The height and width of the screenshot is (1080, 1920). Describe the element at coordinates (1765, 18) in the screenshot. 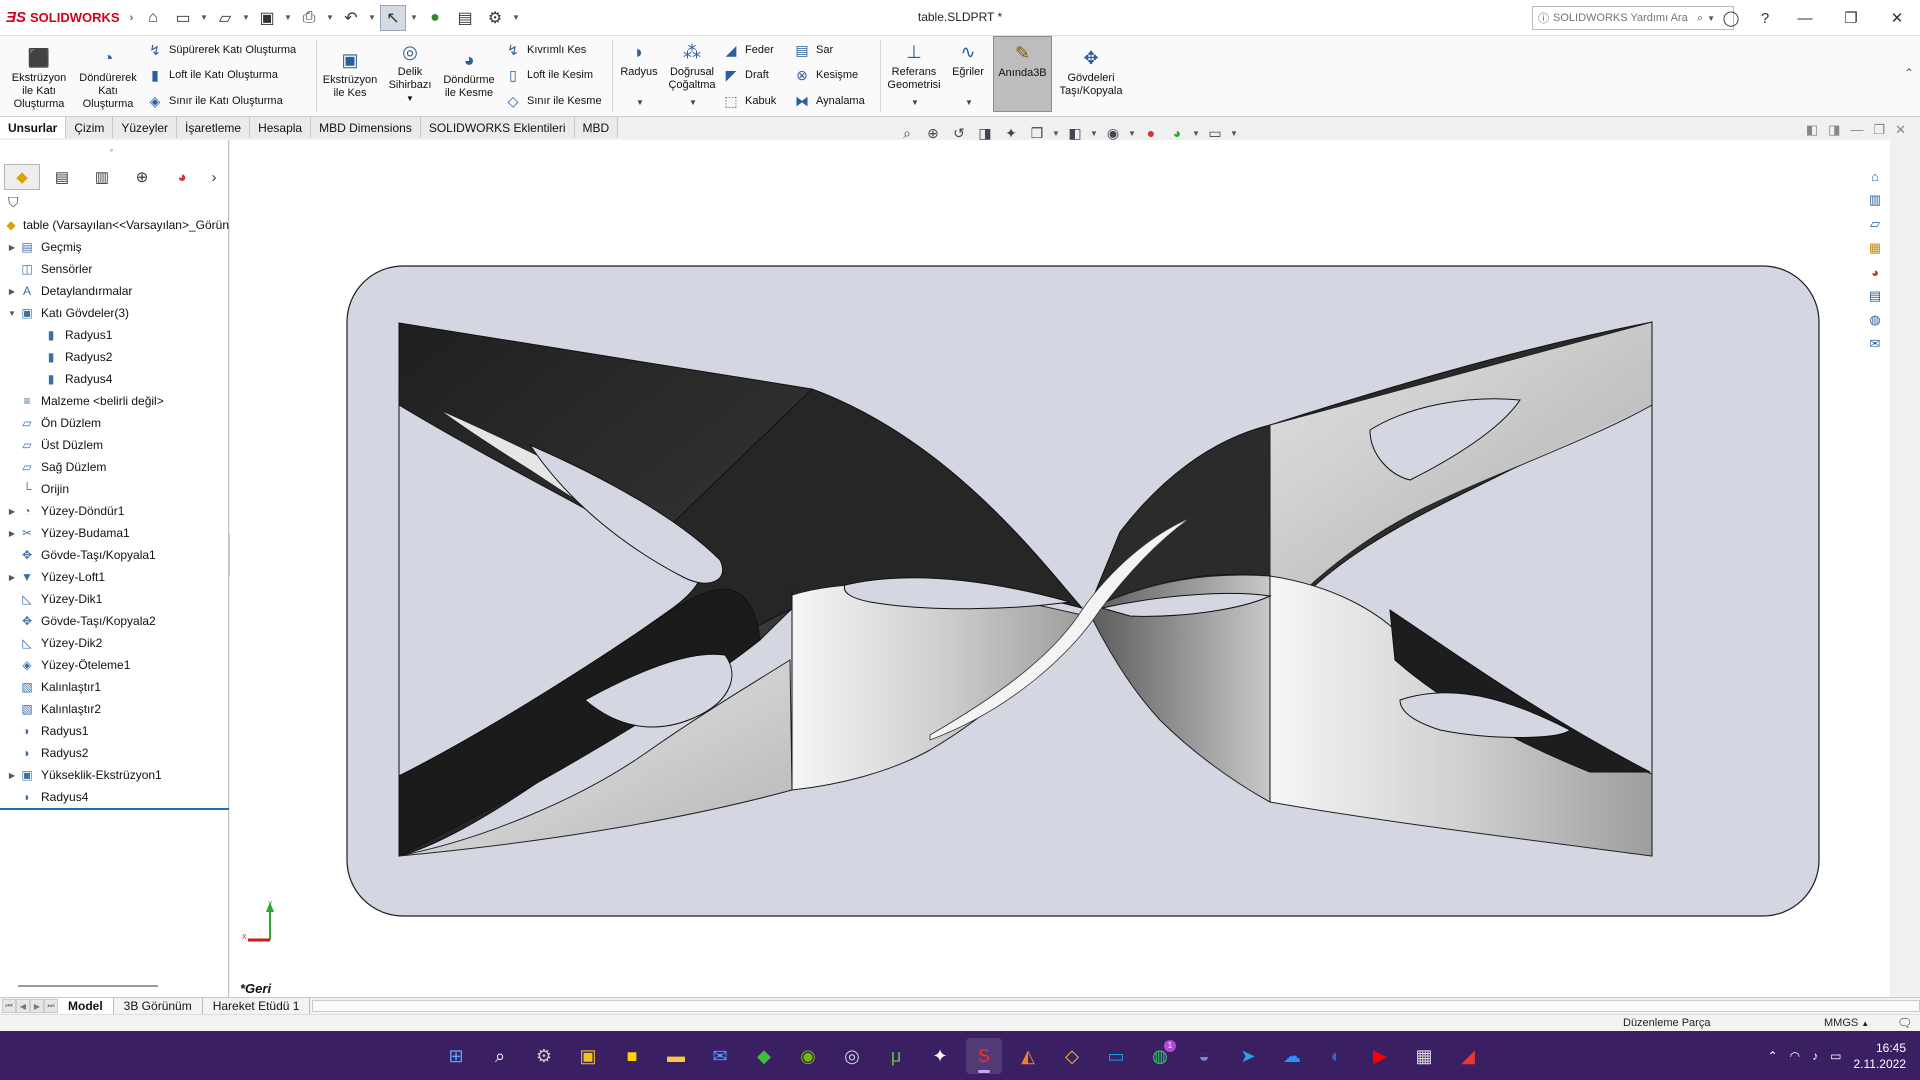

I see `help-question-icon: ?` at that location.